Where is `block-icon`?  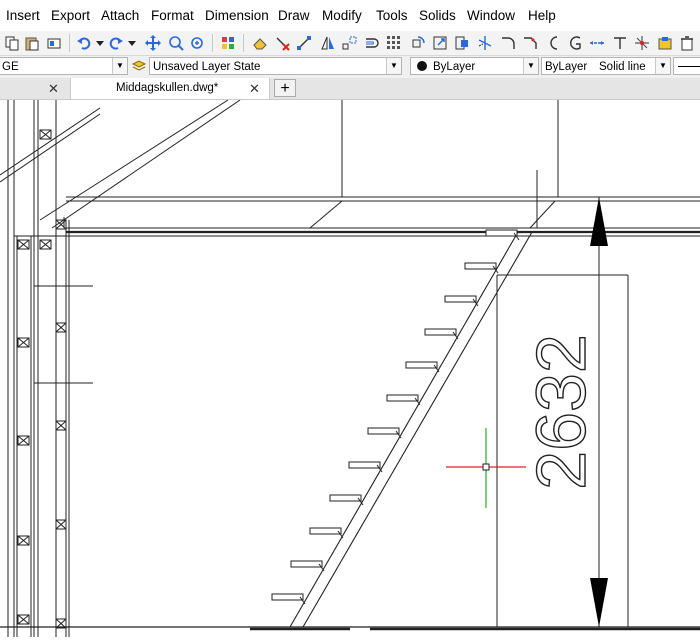 block-icon is located at coordinates (665, 43).